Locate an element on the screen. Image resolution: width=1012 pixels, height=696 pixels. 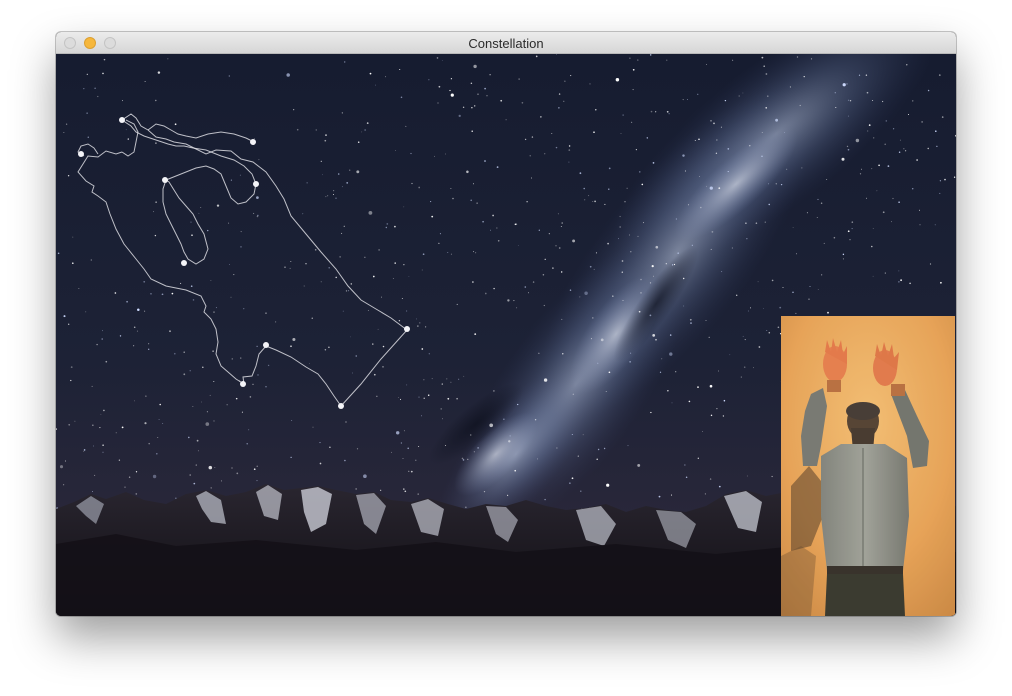
title-bar: Constellation is located at coordinates (506, 43).